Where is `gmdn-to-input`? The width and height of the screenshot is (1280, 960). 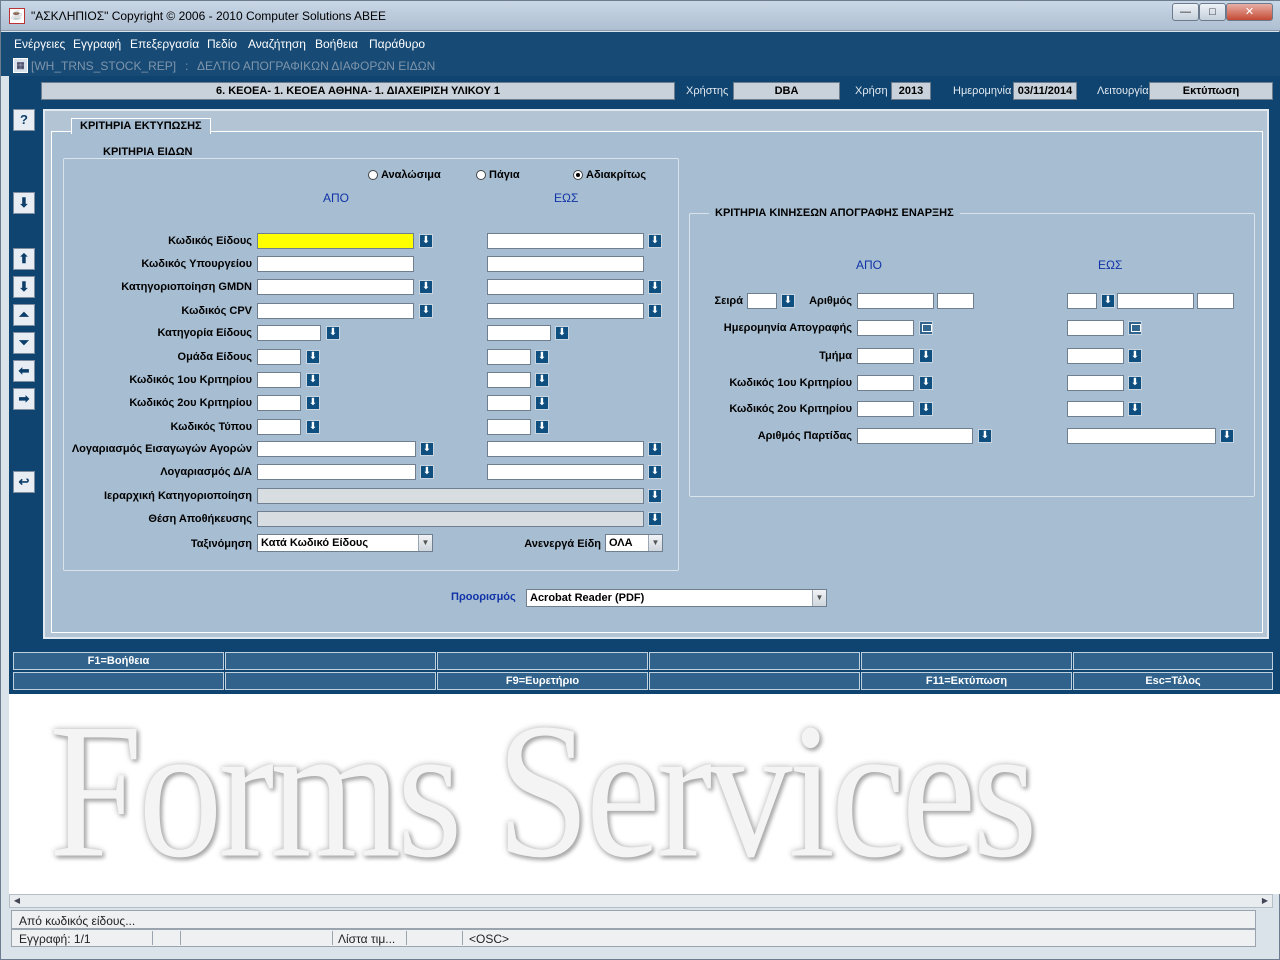
gmdn-to-input is located at coordinates (565, 287).